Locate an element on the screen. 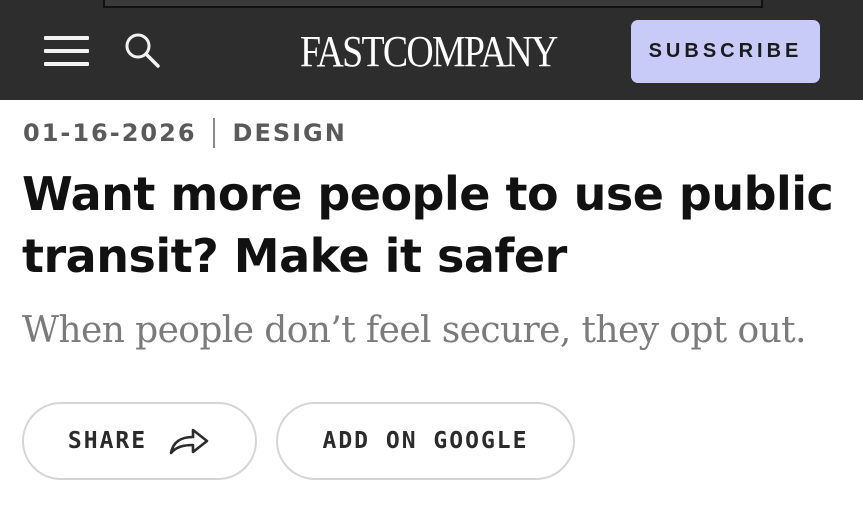 This screenshot has width=863, height=514. site-logo: FASTCOMPANY is located at coordinates (429, 52).